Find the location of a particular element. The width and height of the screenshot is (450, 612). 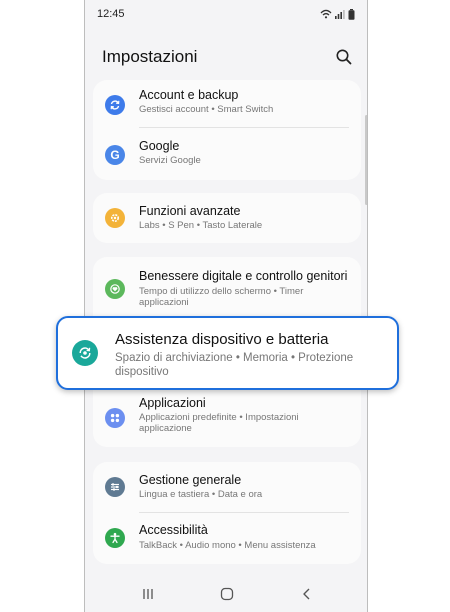

battery-icon is located at coordinates (351, 14).